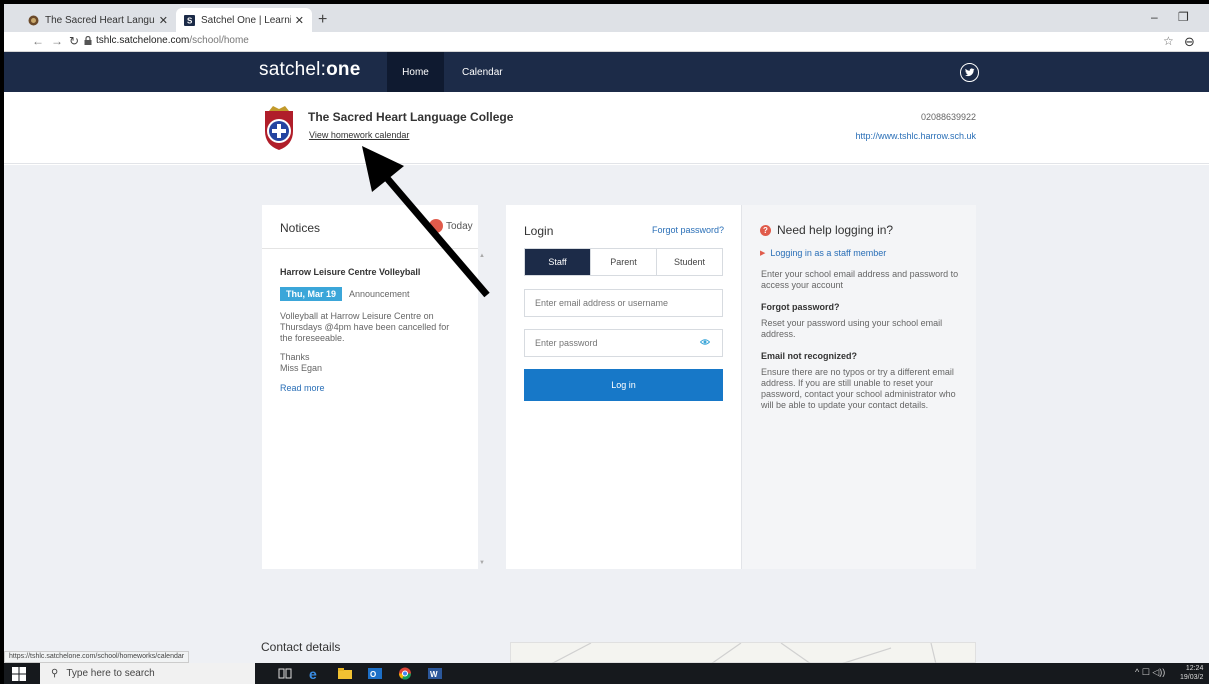 Image resolution: width=1209 pixels, height=684 pixels. Describe the element at coordinates (370, 227) in the screenshot. I see `notices-header: Notices Today` at that location.